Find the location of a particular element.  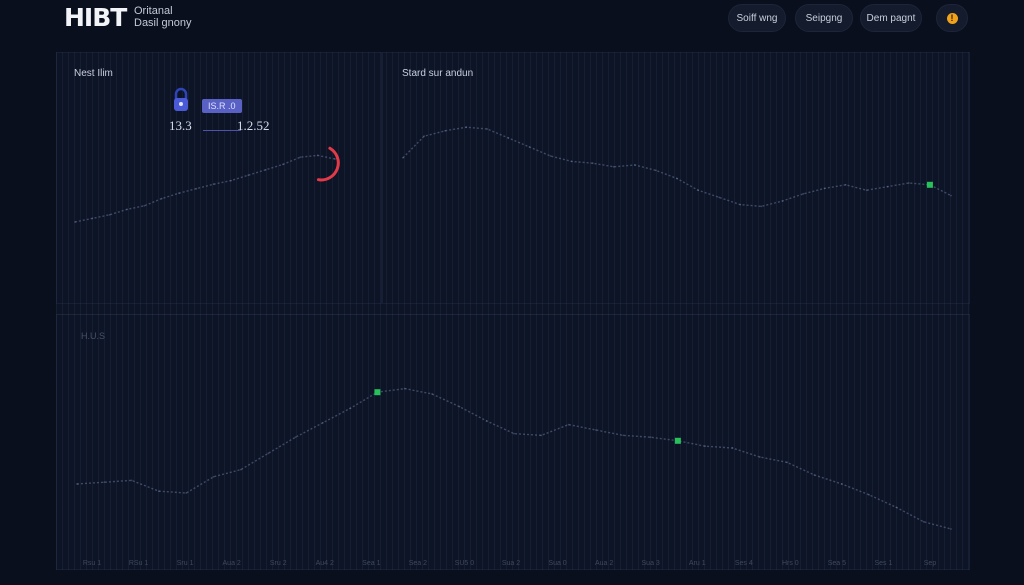

chart-panel-1: Nest Ilim IS.R .0 13.3 1.2.52 is located at coordinates (219, 178).